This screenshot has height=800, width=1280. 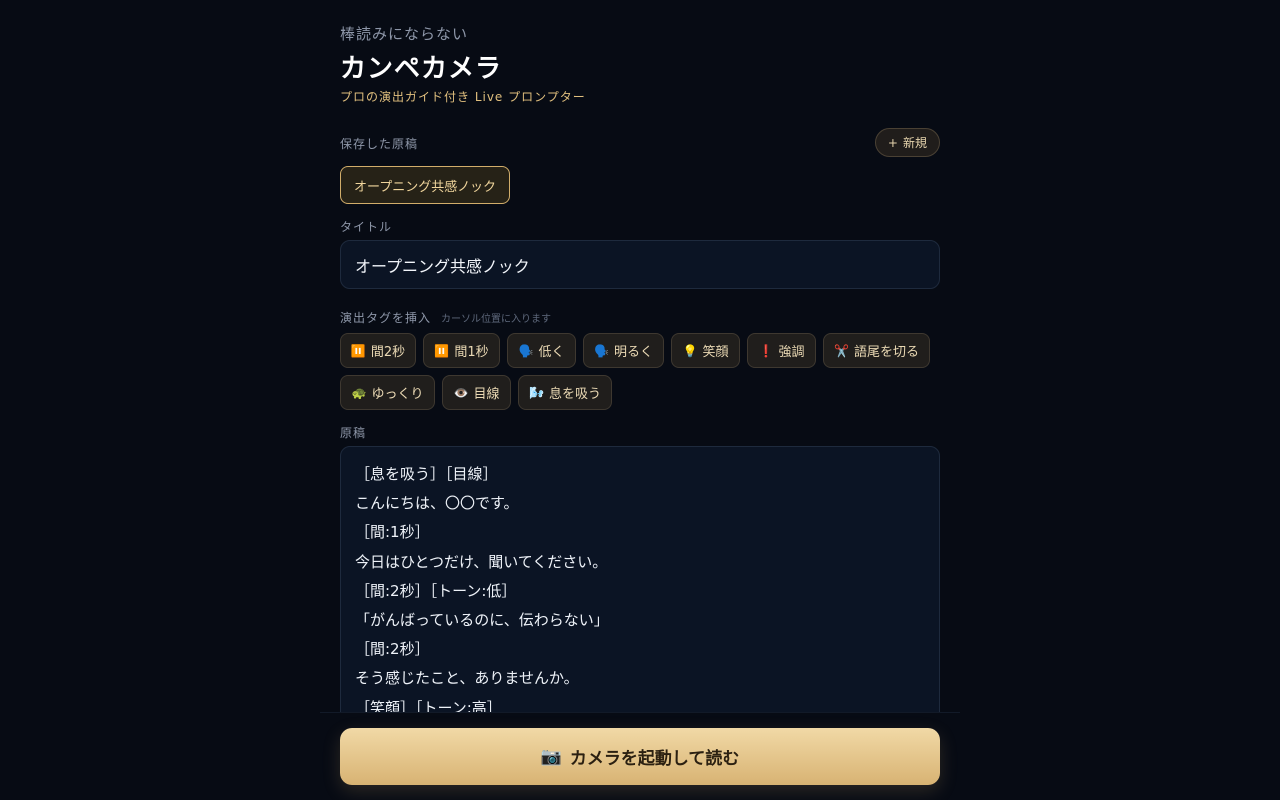 What do you see at coordinates (467, 678) in the screenshot?
I see `script-line: そう感じたこと、ありませんか。` at bounding box center [467, 678].